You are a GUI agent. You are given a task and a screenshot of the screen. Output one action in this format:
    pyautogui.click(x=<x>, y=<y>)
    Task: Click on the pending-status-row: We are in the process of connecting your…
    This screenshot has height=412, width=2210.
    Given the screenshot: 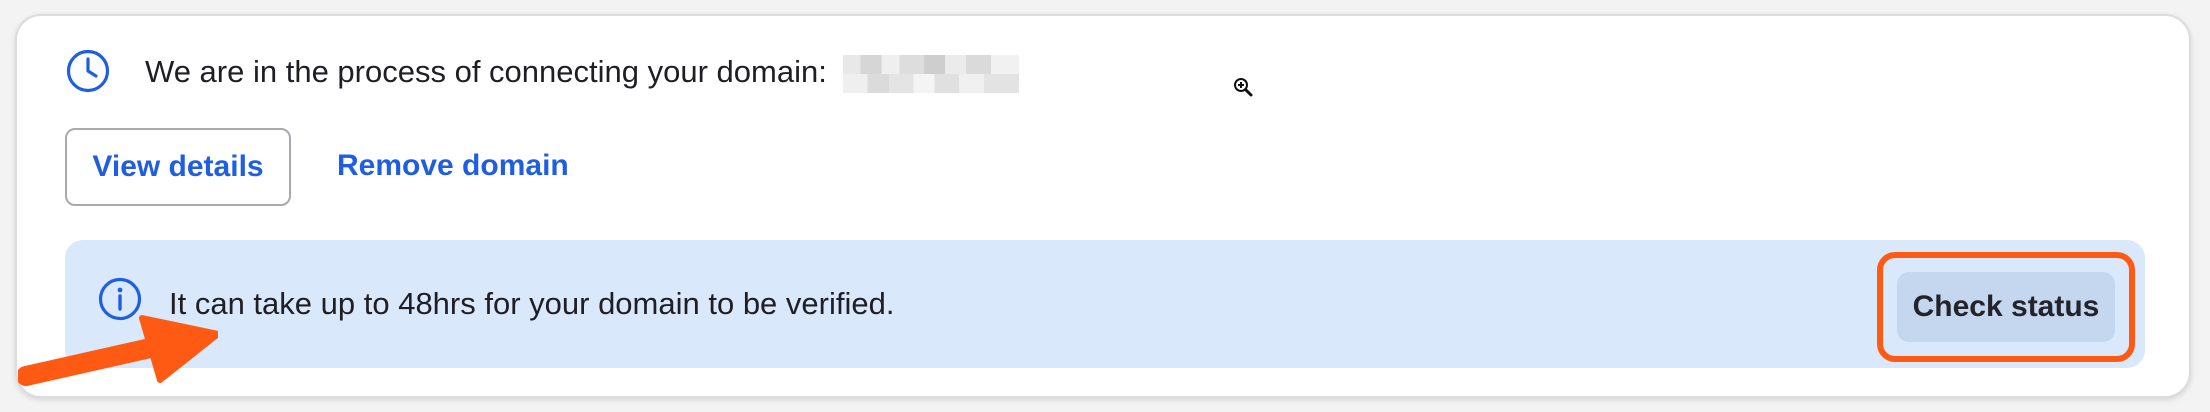 What is the action you would take?
    pyautogui.click(x=582, y=72)
    